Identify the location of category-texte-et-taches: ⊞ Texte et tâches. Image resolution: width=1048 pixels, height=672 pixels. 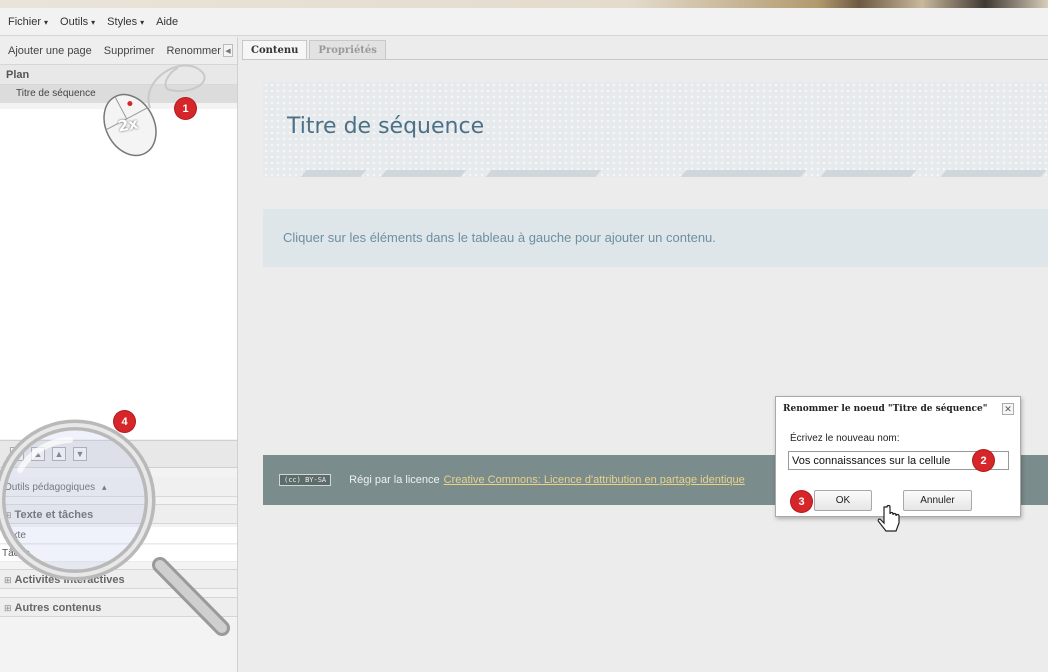
(118, 514).